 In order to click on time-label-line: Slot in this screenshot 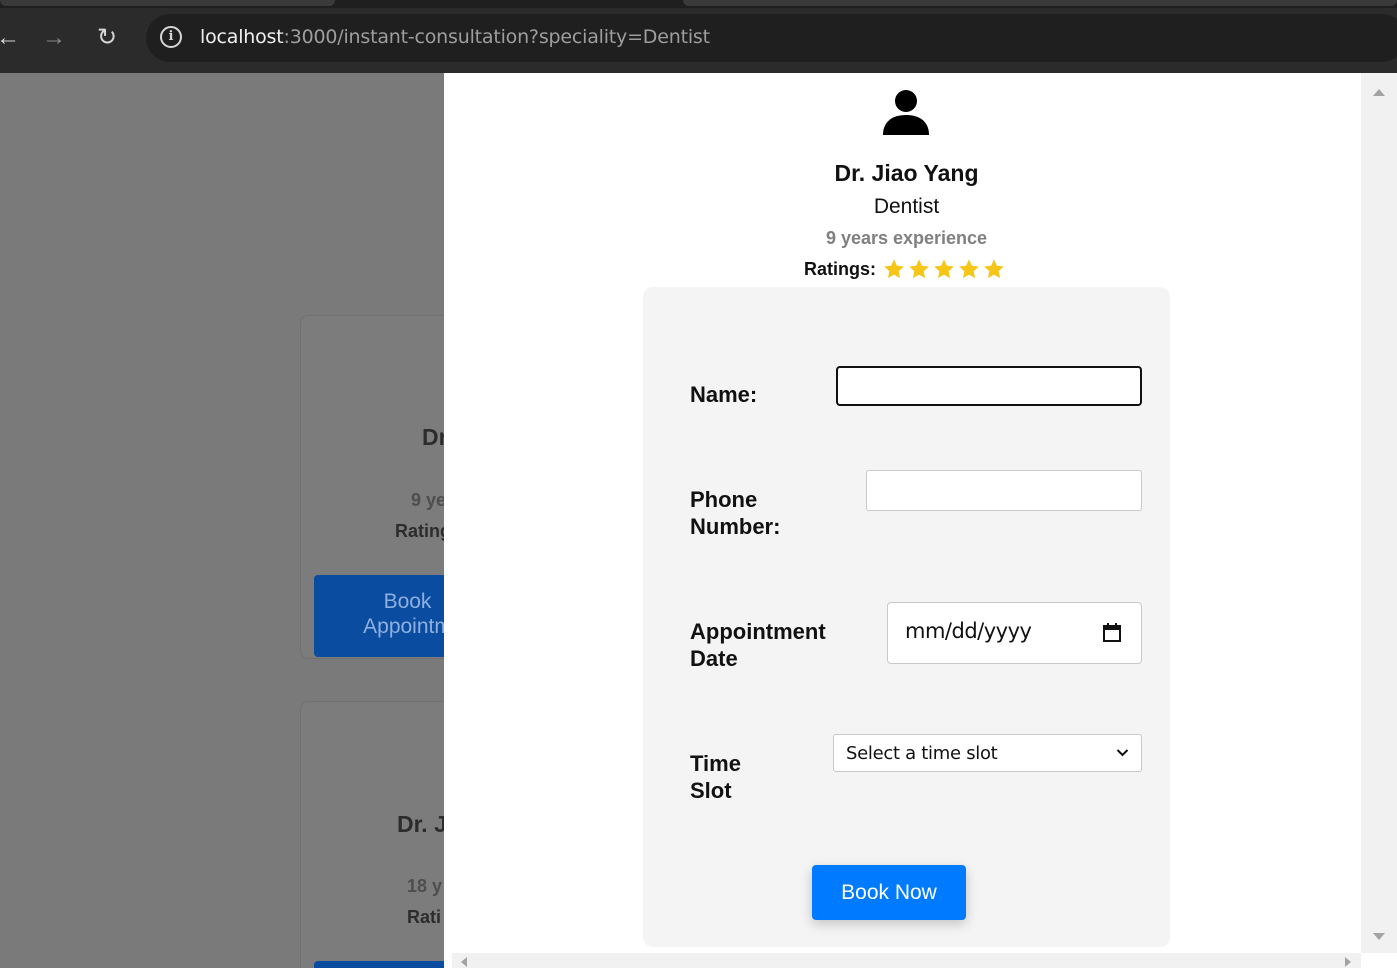, I will do `click(711, 790)`.